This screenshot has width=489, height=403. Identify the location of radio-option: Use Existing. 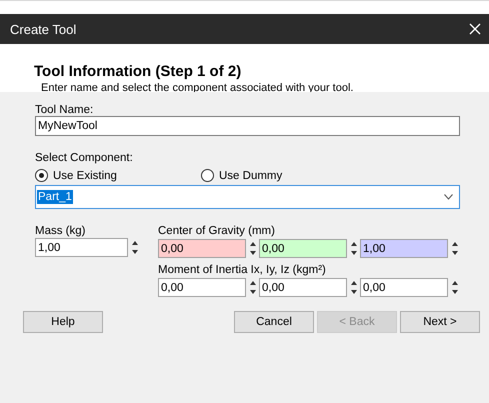
(118, 175).